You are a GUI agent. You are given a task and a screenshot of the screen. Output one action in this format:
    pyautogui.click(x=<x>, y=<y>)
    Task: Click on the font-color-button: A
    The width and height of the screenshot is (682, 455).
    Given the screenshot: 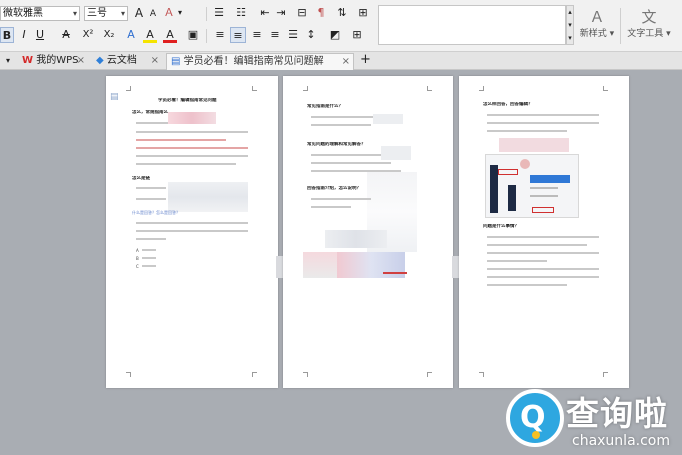 What is the action you would take?
    pyautogui.click(x=170, y=35)
    